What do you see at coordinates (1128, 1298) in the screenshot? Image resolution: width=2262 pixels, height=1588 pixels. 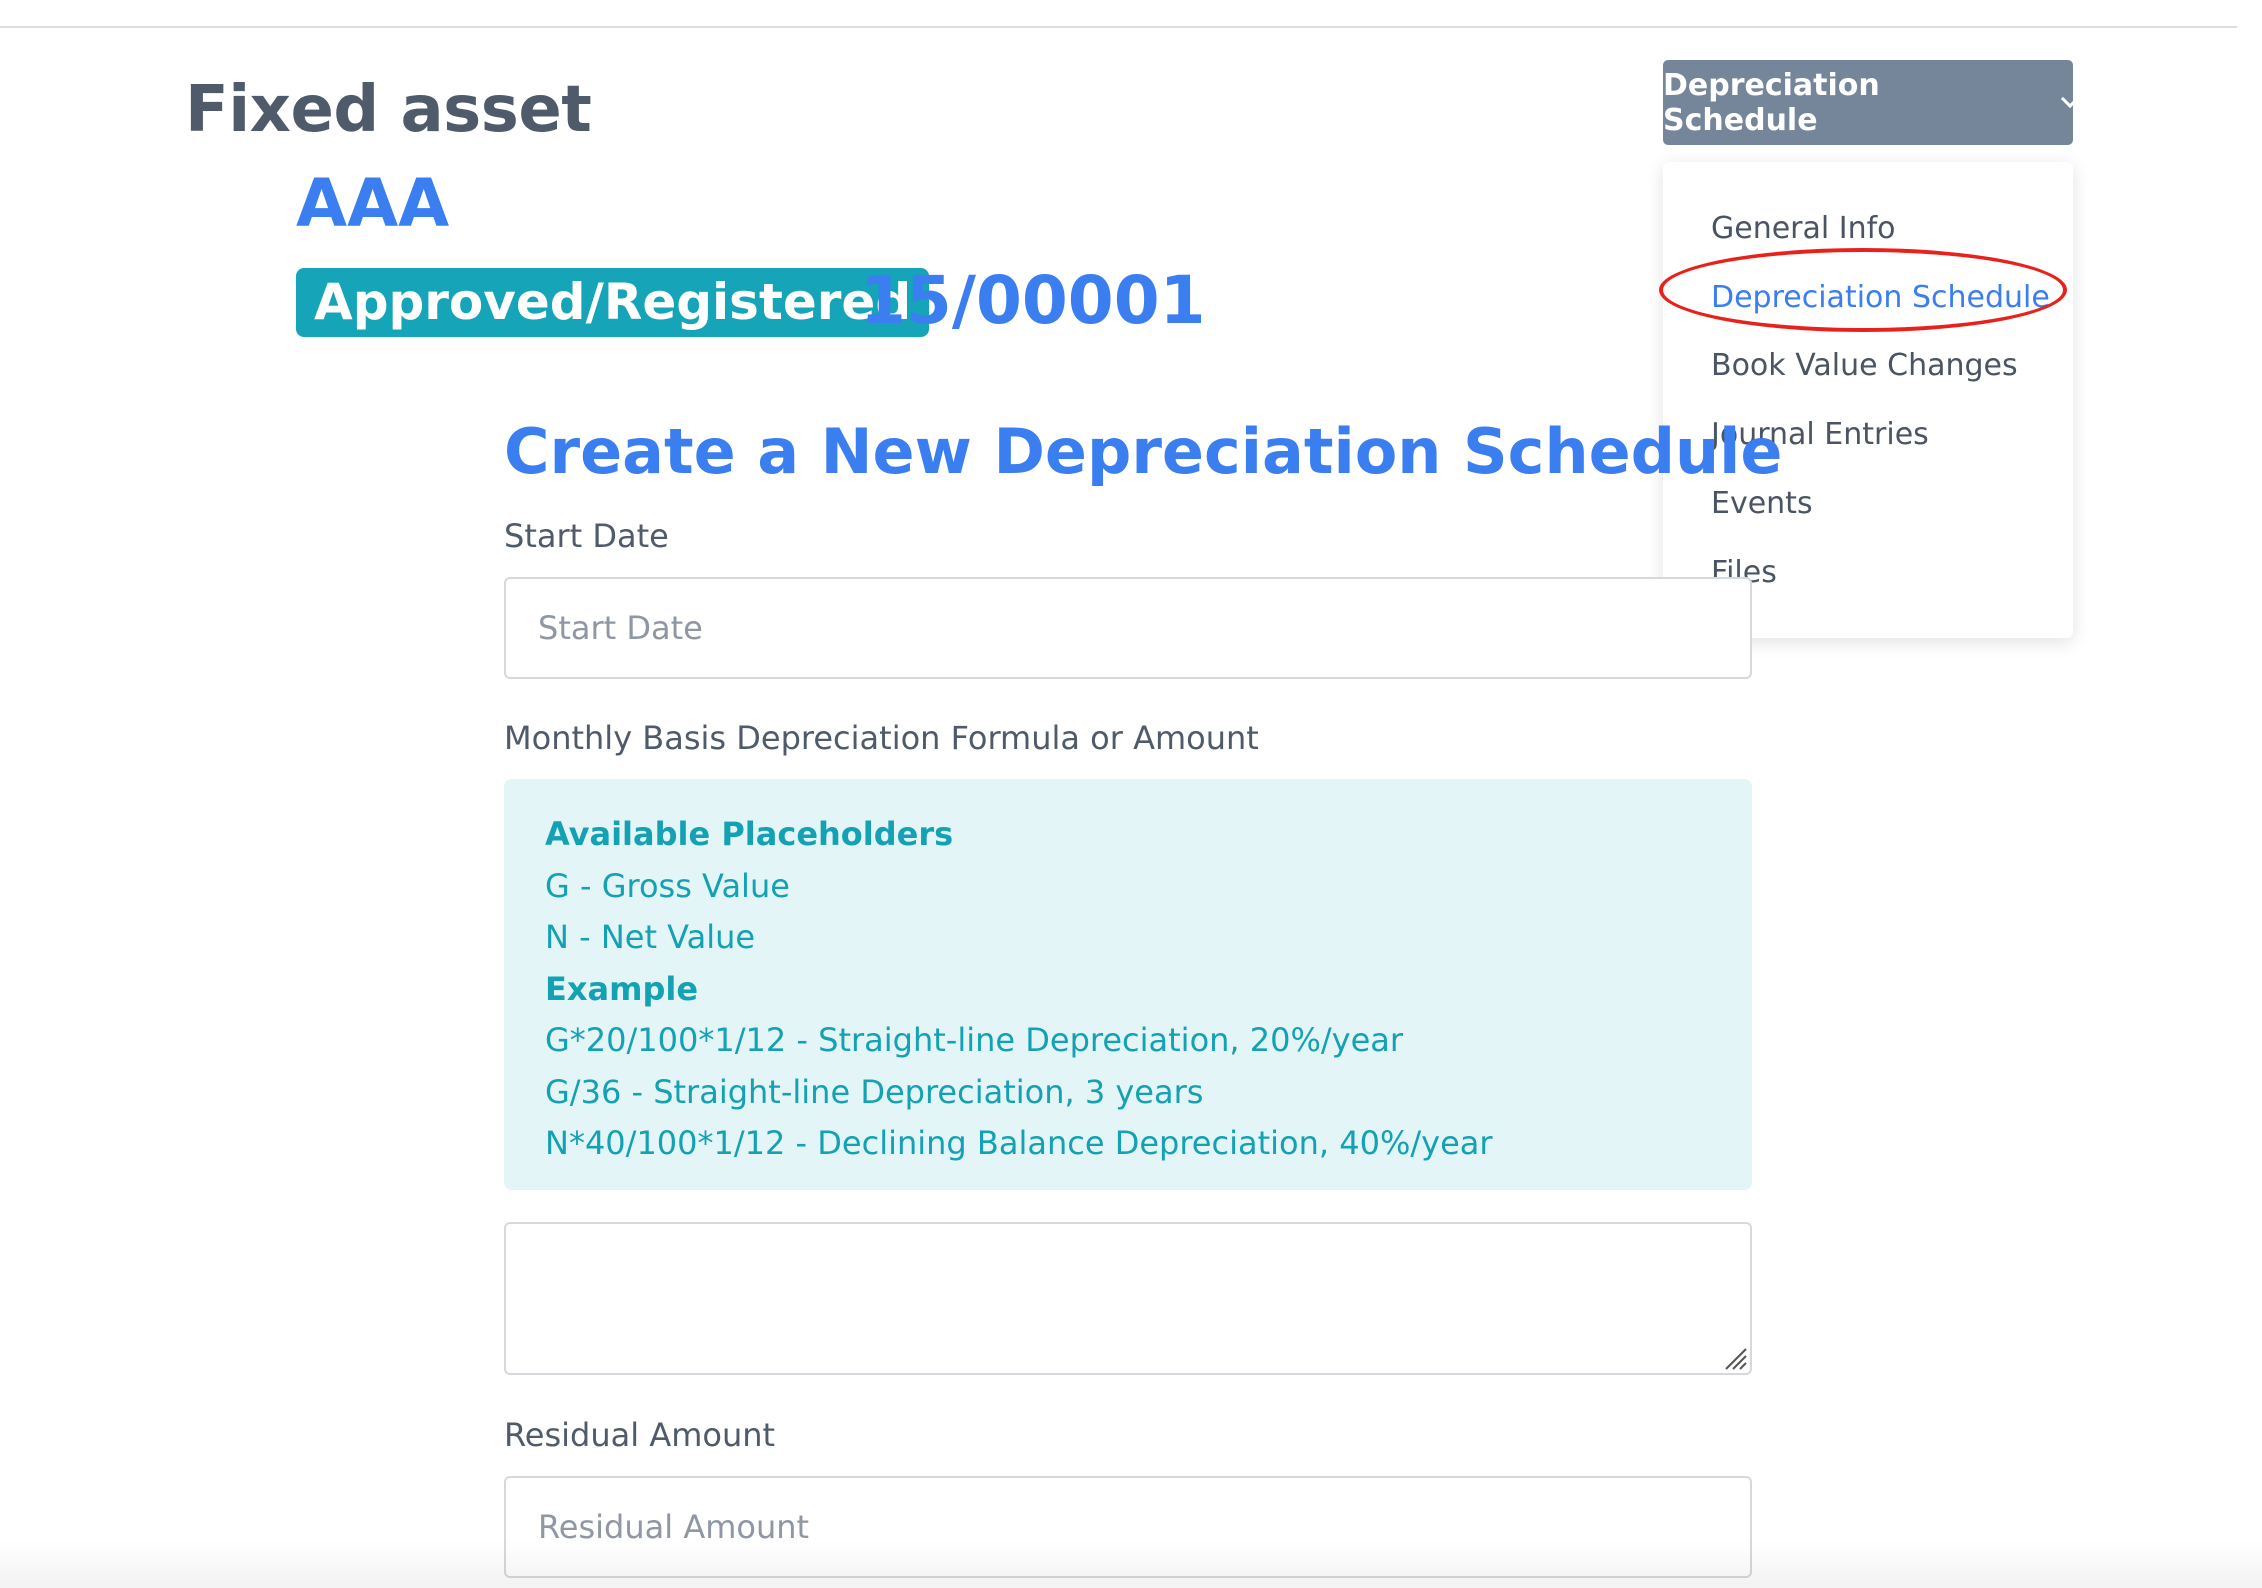 I see `formula-textarea` at bounding box center [1128, 1298].